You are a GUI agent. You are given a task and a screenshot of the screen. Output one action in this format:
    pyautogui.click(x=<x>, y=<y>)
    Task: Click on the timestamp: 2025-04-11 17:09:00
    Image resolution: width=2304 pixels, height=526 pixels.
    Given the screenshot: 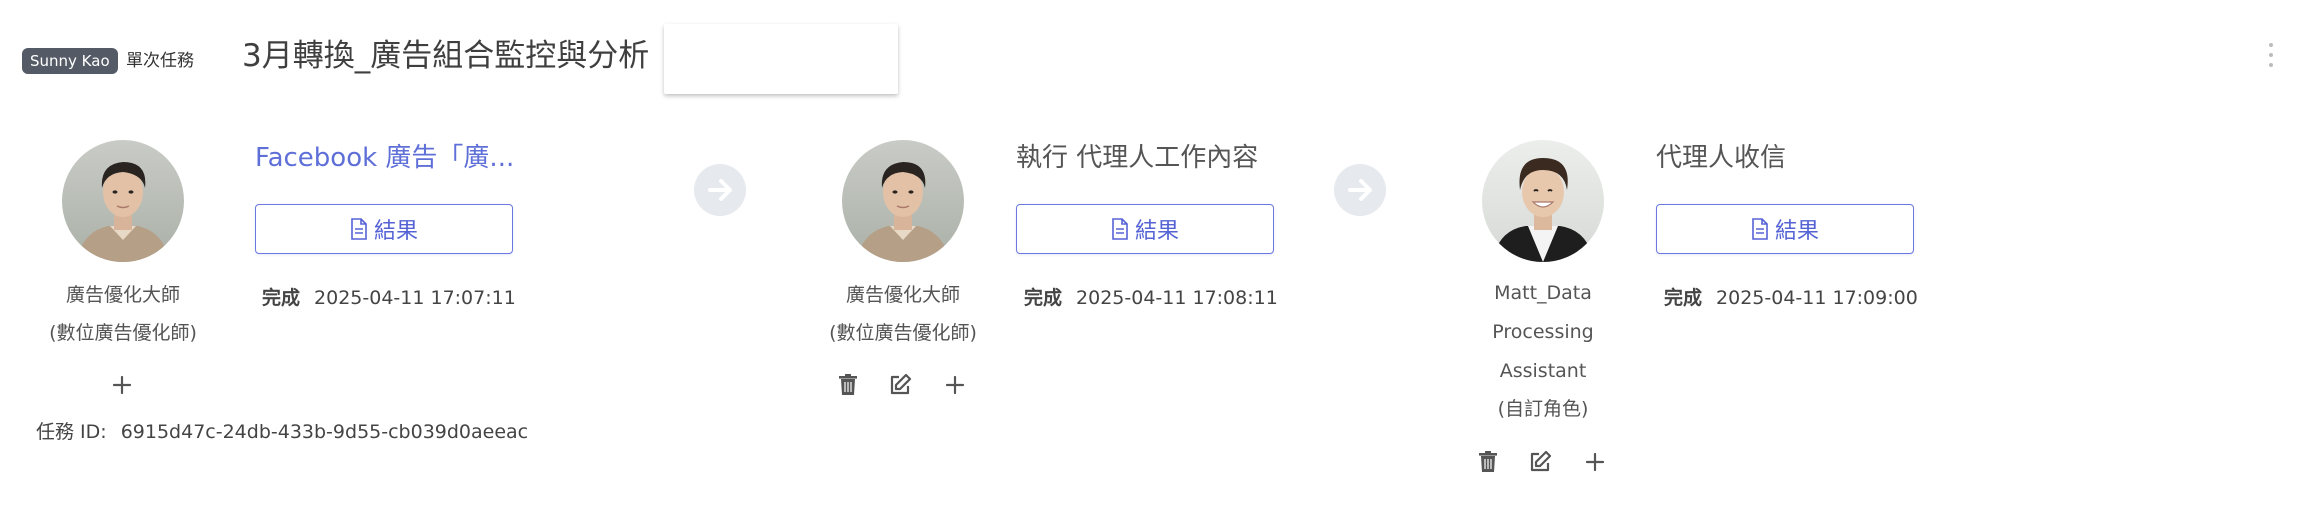 What is the action you would take?
    pyautogui.click(x=1817, y=298)
    